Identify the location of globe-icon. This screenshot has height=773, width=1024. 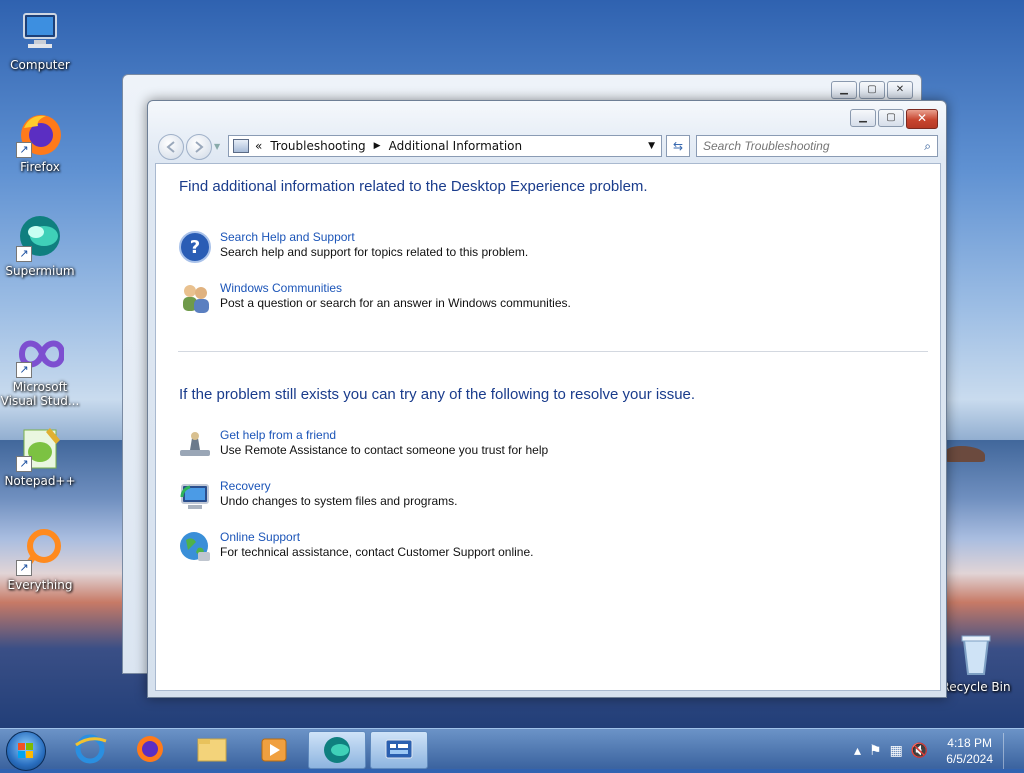
(195, 547).